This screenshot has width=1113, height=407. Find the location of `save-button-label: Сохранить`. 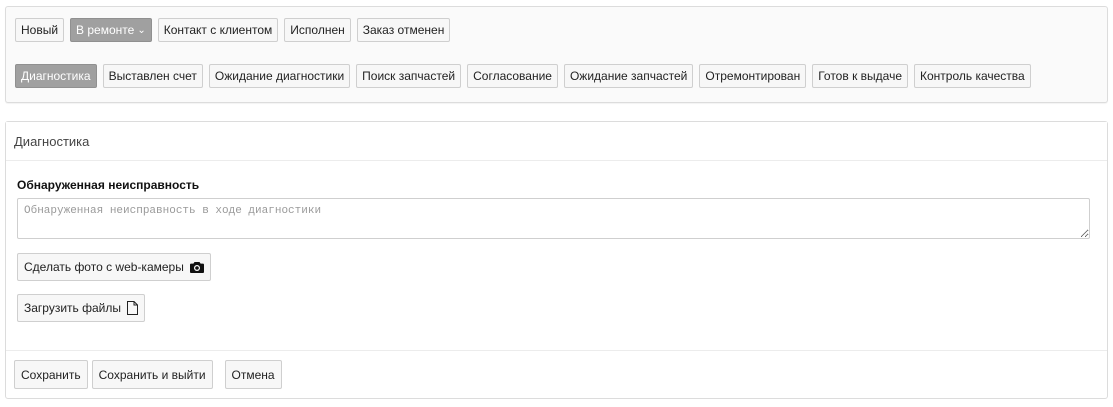

save-button-label: Сохранить is located at coordinates (51, 374).